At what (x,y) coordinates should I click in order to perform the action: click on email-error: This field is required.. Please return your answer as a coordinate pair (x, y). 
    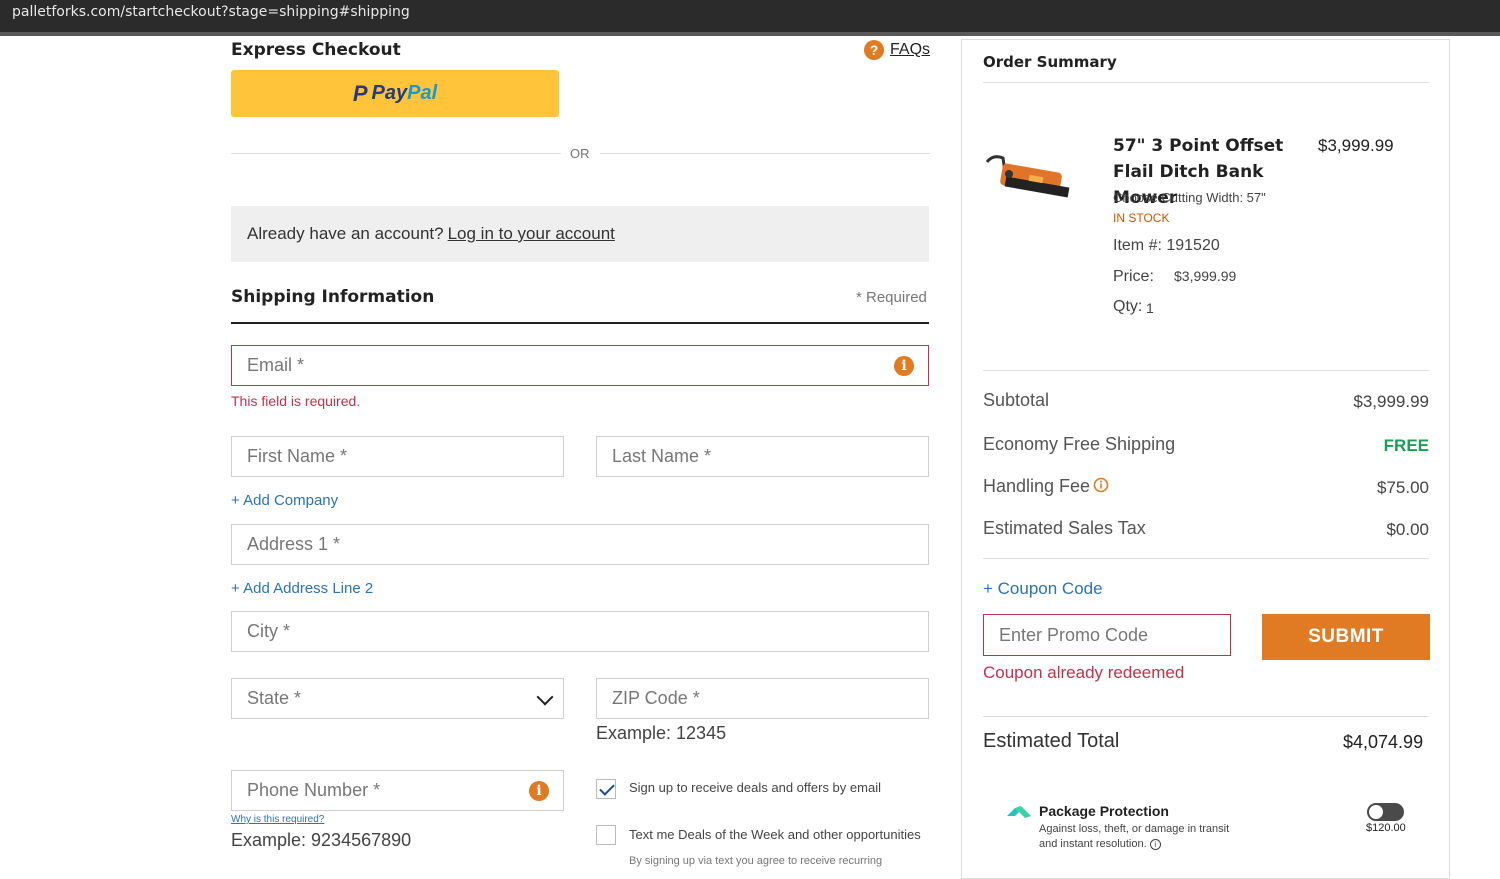
    Looking at the image, I should click on (296, 401).